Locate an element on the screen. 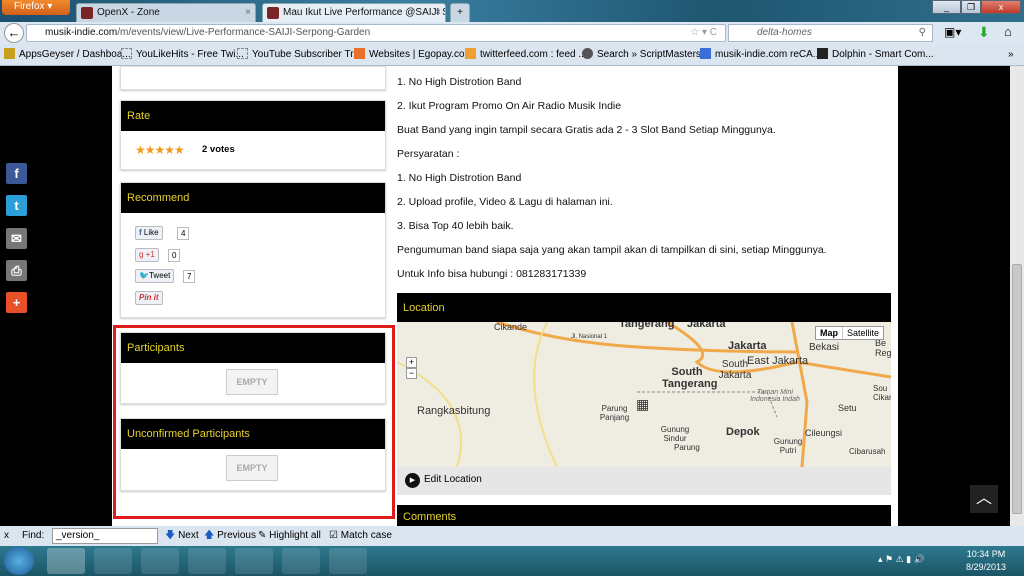  map-label: Cikande is located at coordinates (511, 327).